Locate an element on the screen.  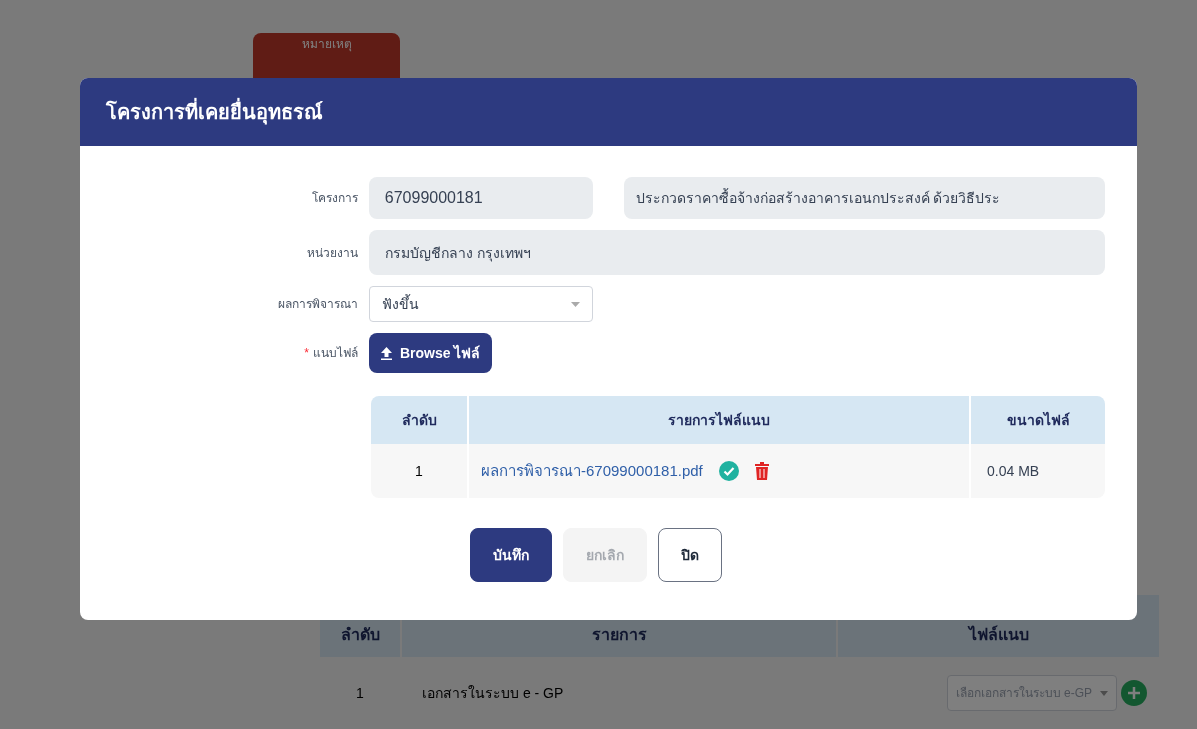
save-button: บันทึก is located at coordinates (511, 555).